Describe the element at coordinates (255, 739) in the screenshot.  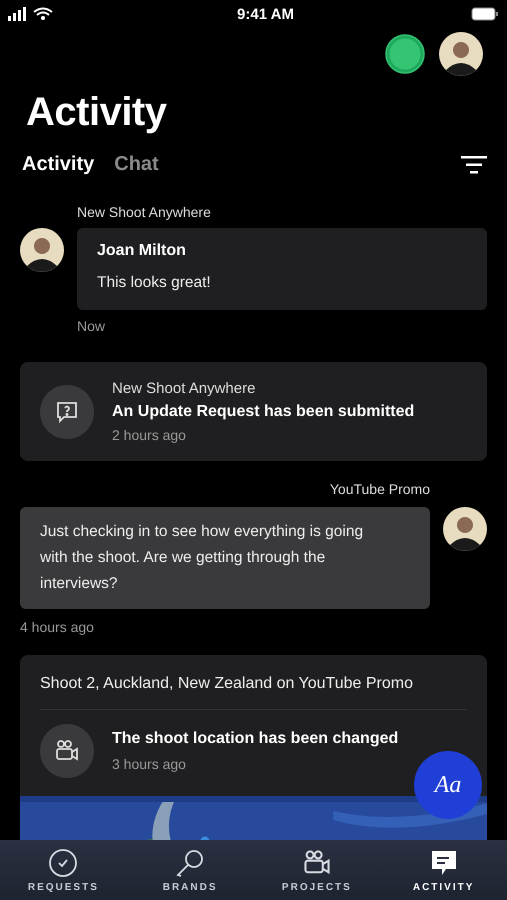
I see `activity-title: The shoot location has been changed` at that location.